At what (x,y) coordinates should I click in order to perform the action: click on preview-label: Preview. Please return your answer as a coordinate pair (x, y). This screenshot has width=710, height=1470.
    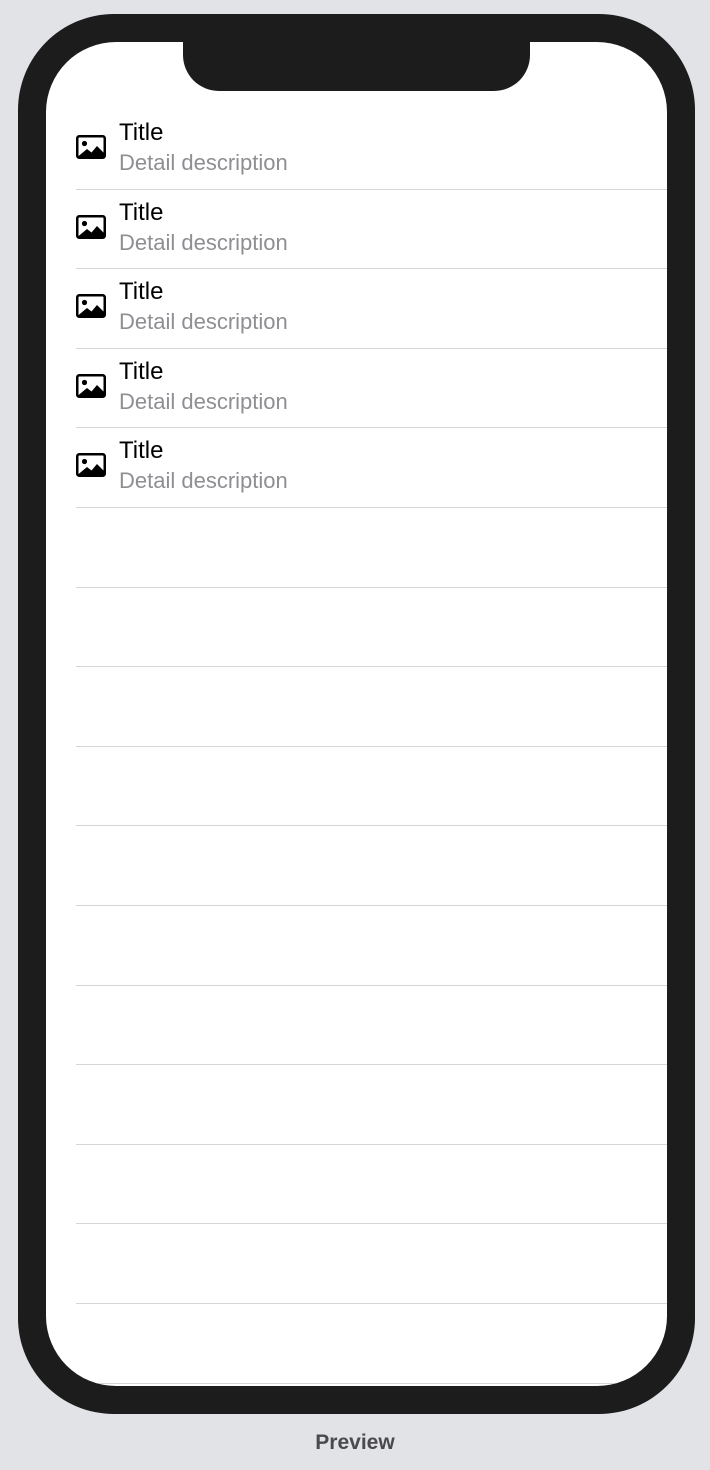
    Looking at the image, I should click on (355, 1442).